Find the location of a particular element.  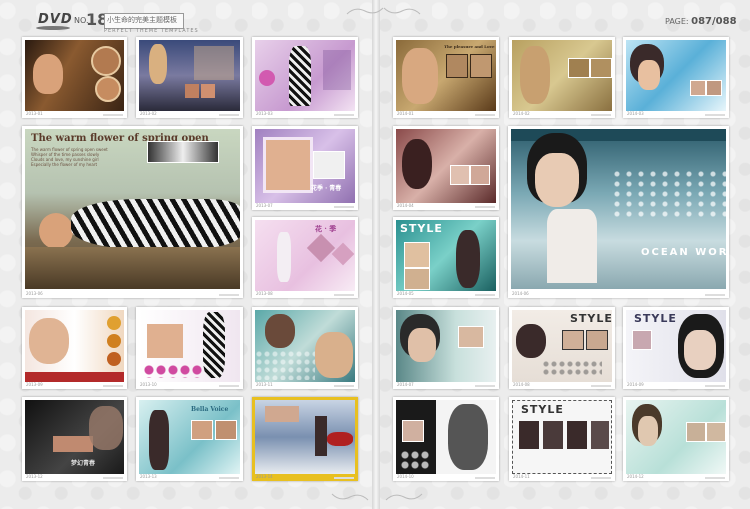

template-card: STYLE 2014-11 is located at coordinates (562, 439).